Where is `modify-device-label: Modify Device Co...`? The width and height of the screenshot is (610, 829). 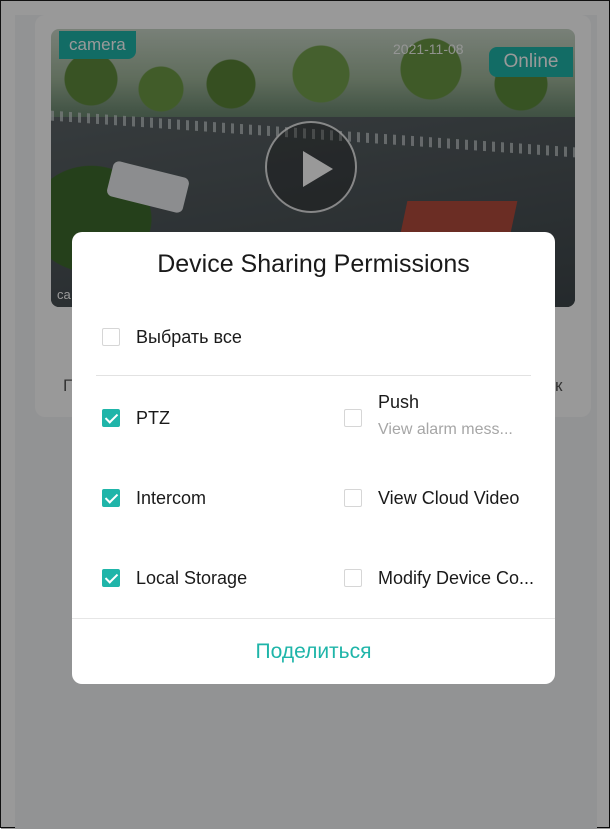
modify-device-label: Modify Device Co... is located at coordinates (456, 577).